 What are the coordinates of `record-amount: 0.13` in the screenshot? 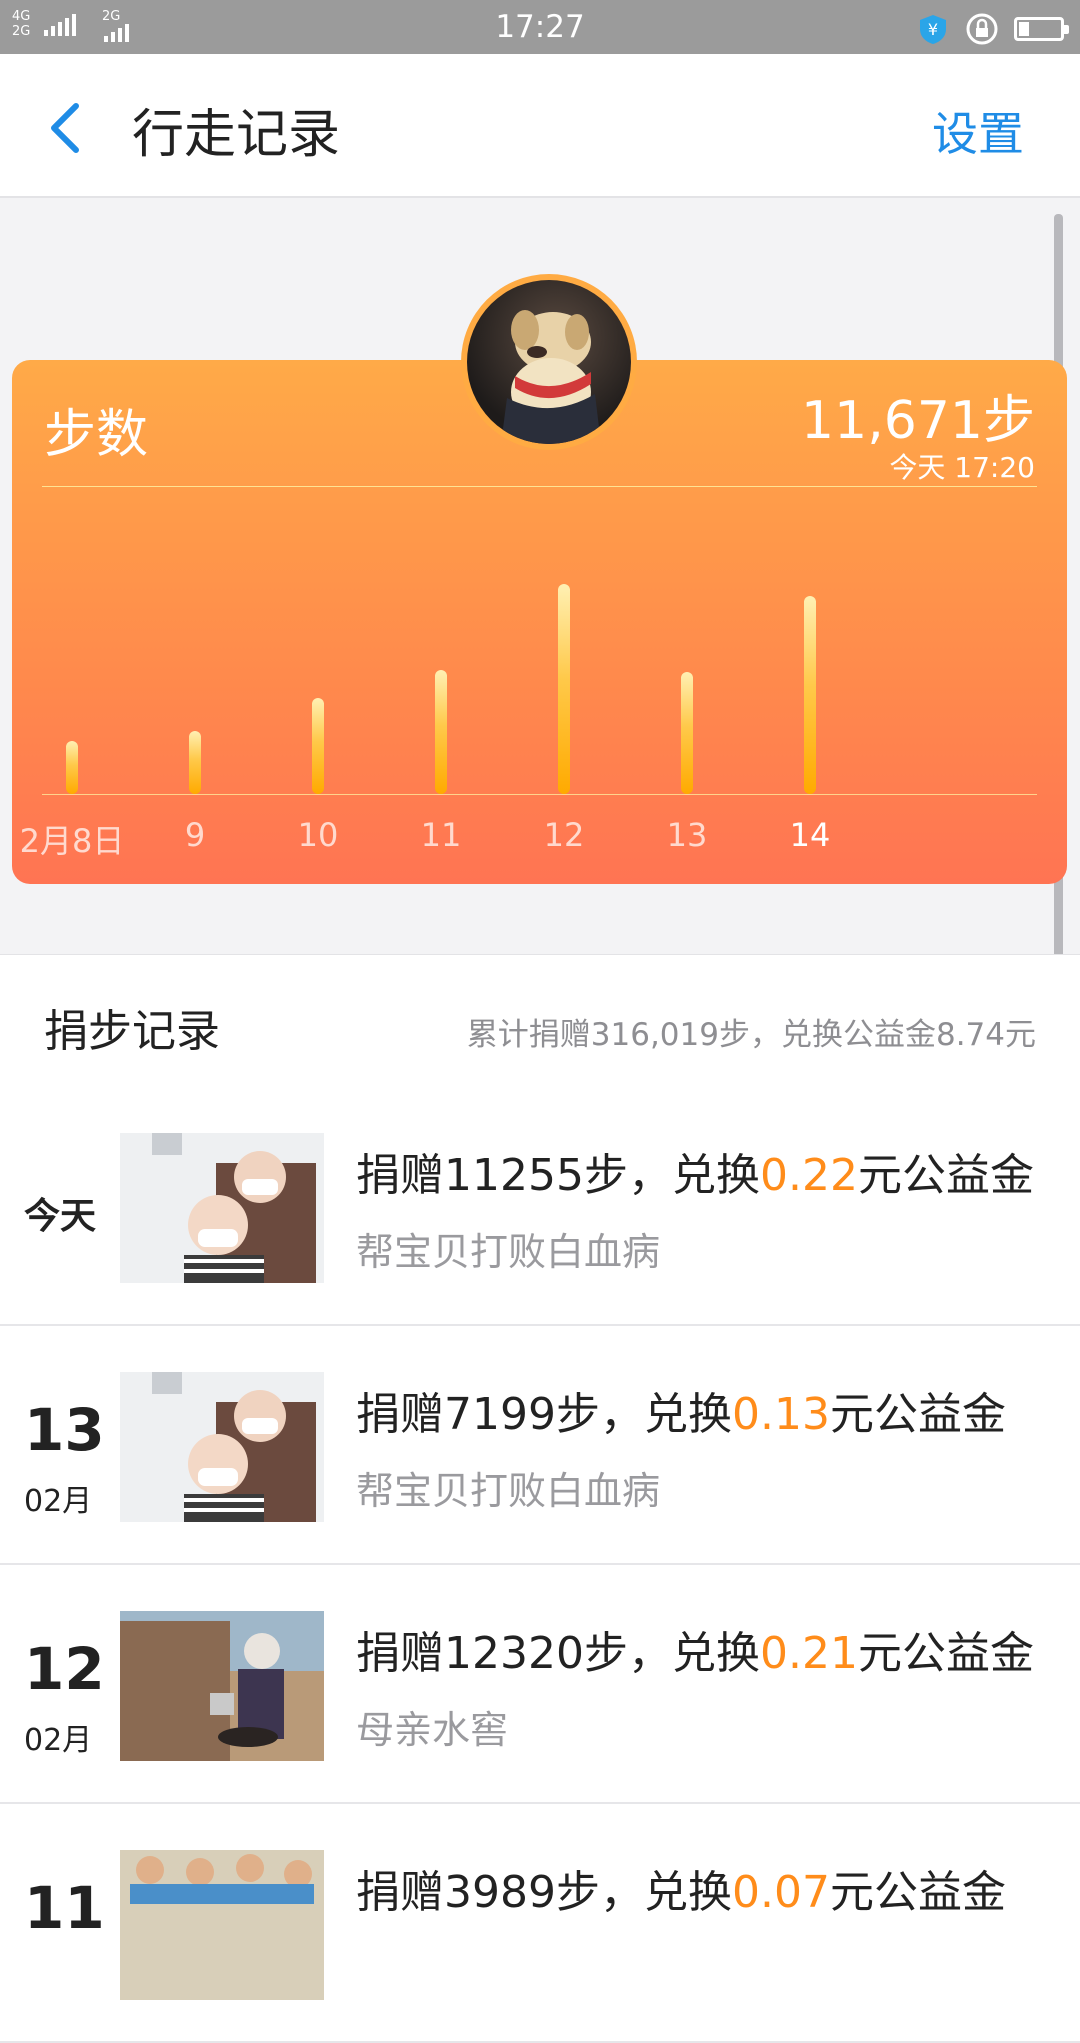 It's located at (780, 1414).